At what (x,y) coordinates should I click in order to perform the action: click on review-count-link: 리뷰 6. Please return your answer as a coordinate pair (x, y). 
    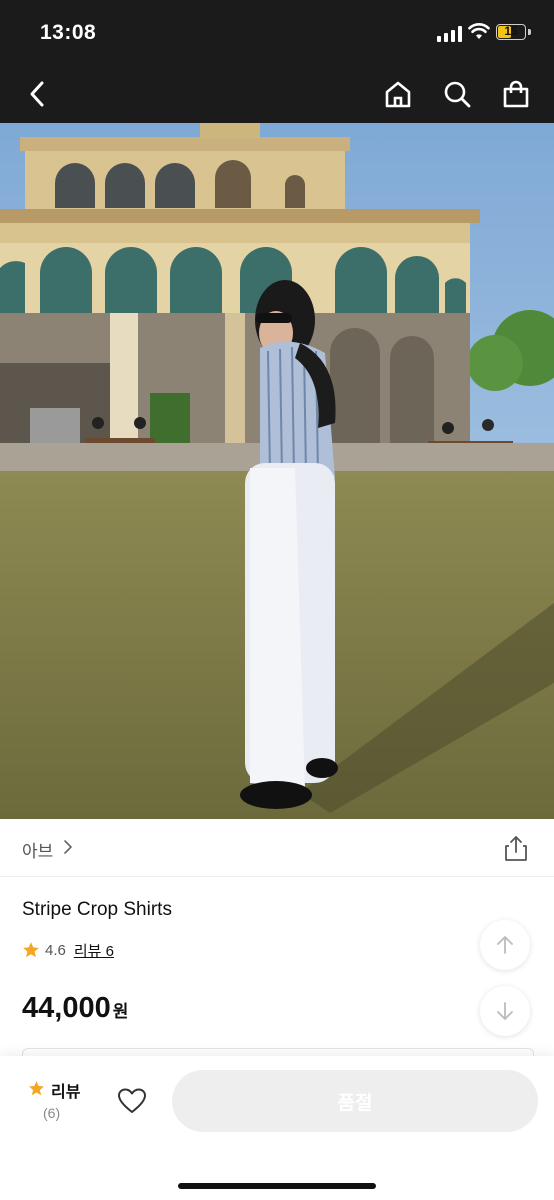
    Looking at the image, I should click on (94, 950).